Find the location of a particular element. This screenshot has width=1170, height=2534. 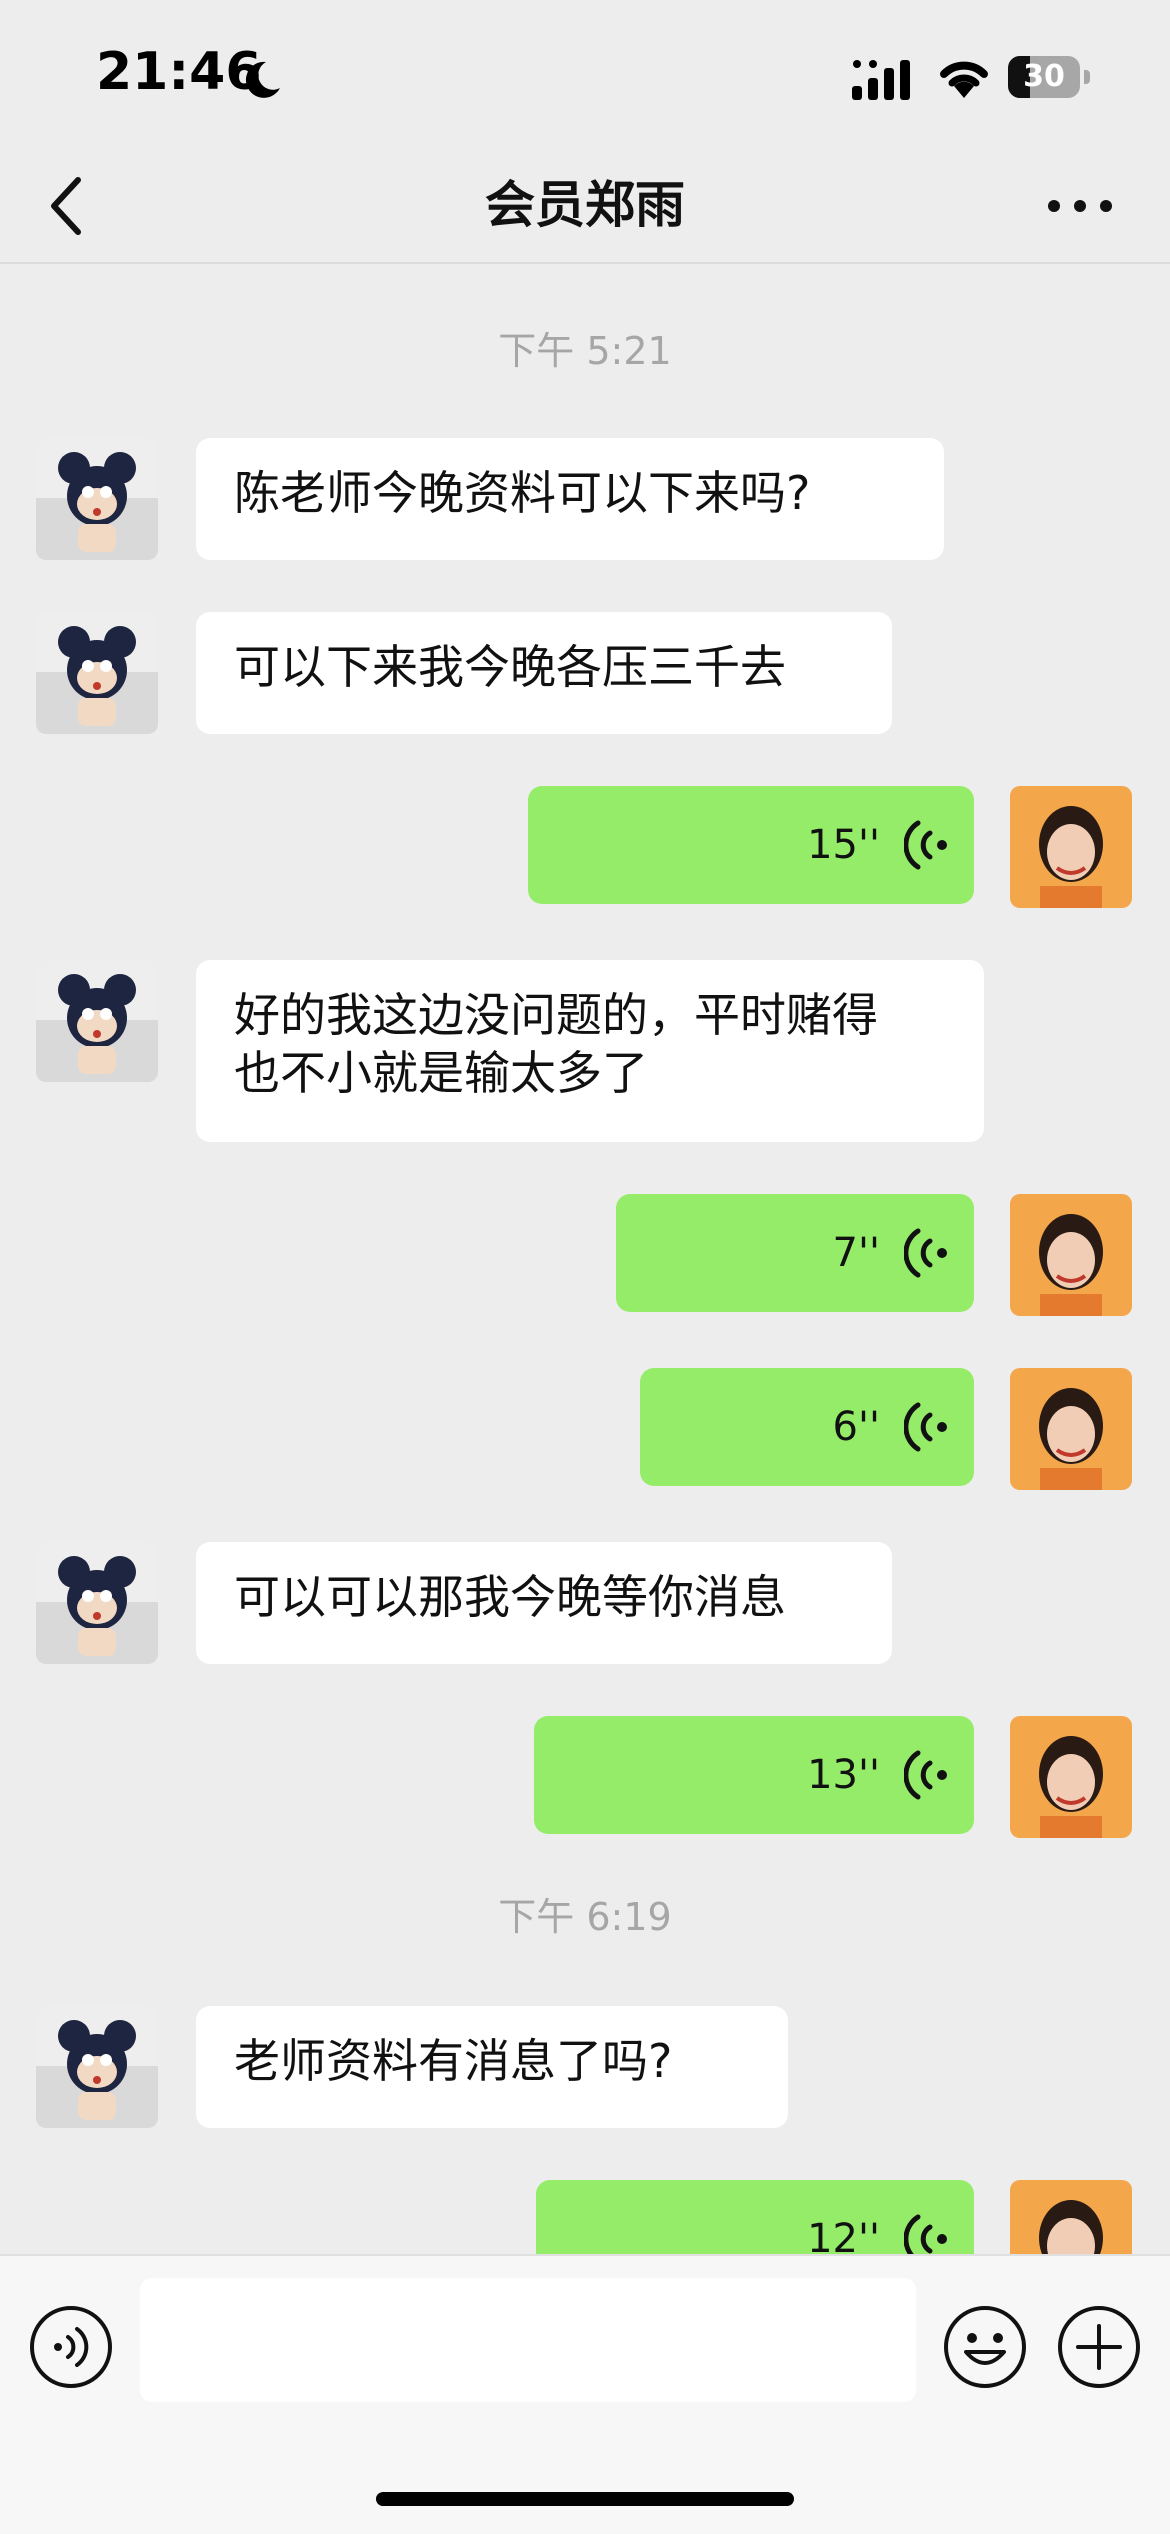

chat-title: 会员郑雨 is located at coordinates (585, 205).